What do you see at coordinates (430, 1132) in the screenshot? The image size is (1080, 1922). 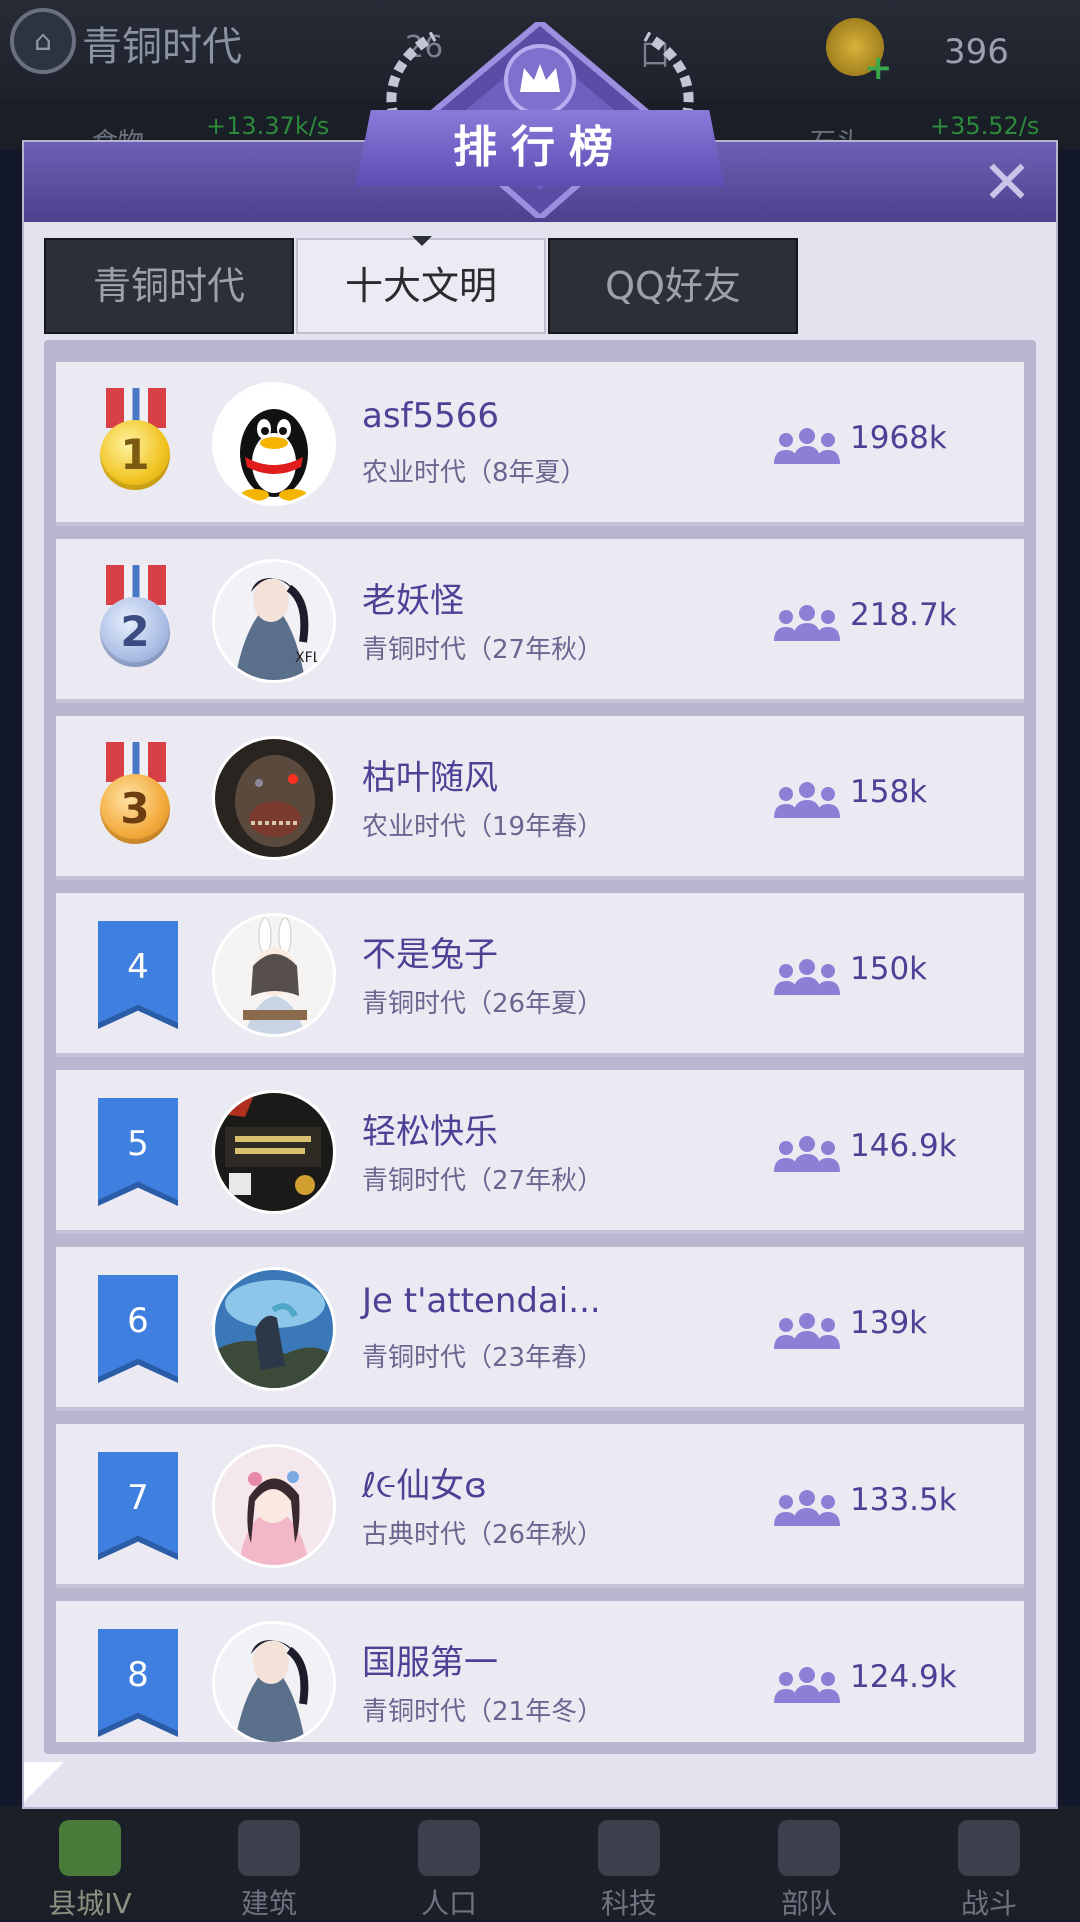 I see `player-name: 轻松快乐` at bounding box center [430, 1132].